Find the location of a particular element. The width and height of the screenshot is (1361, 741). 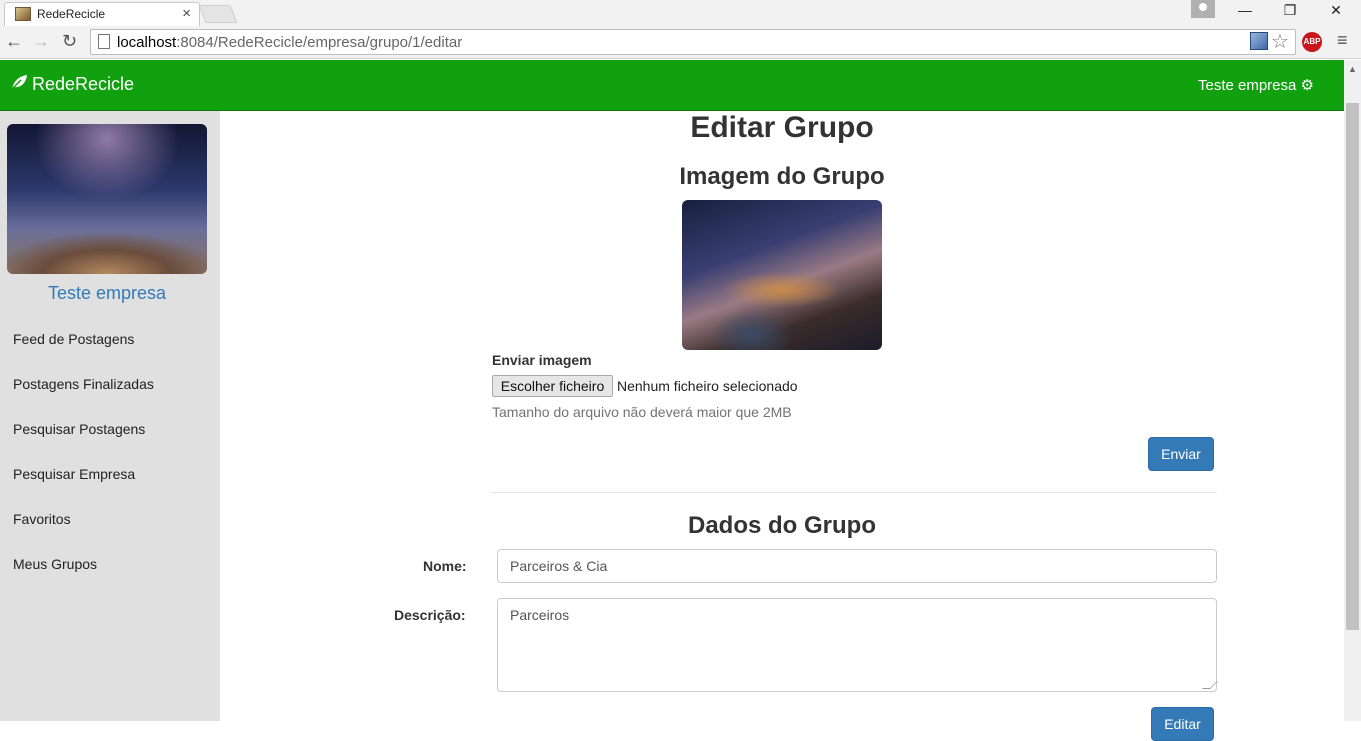

bookmark-star-icon: ☆ is located at coordinates (1280, 41).